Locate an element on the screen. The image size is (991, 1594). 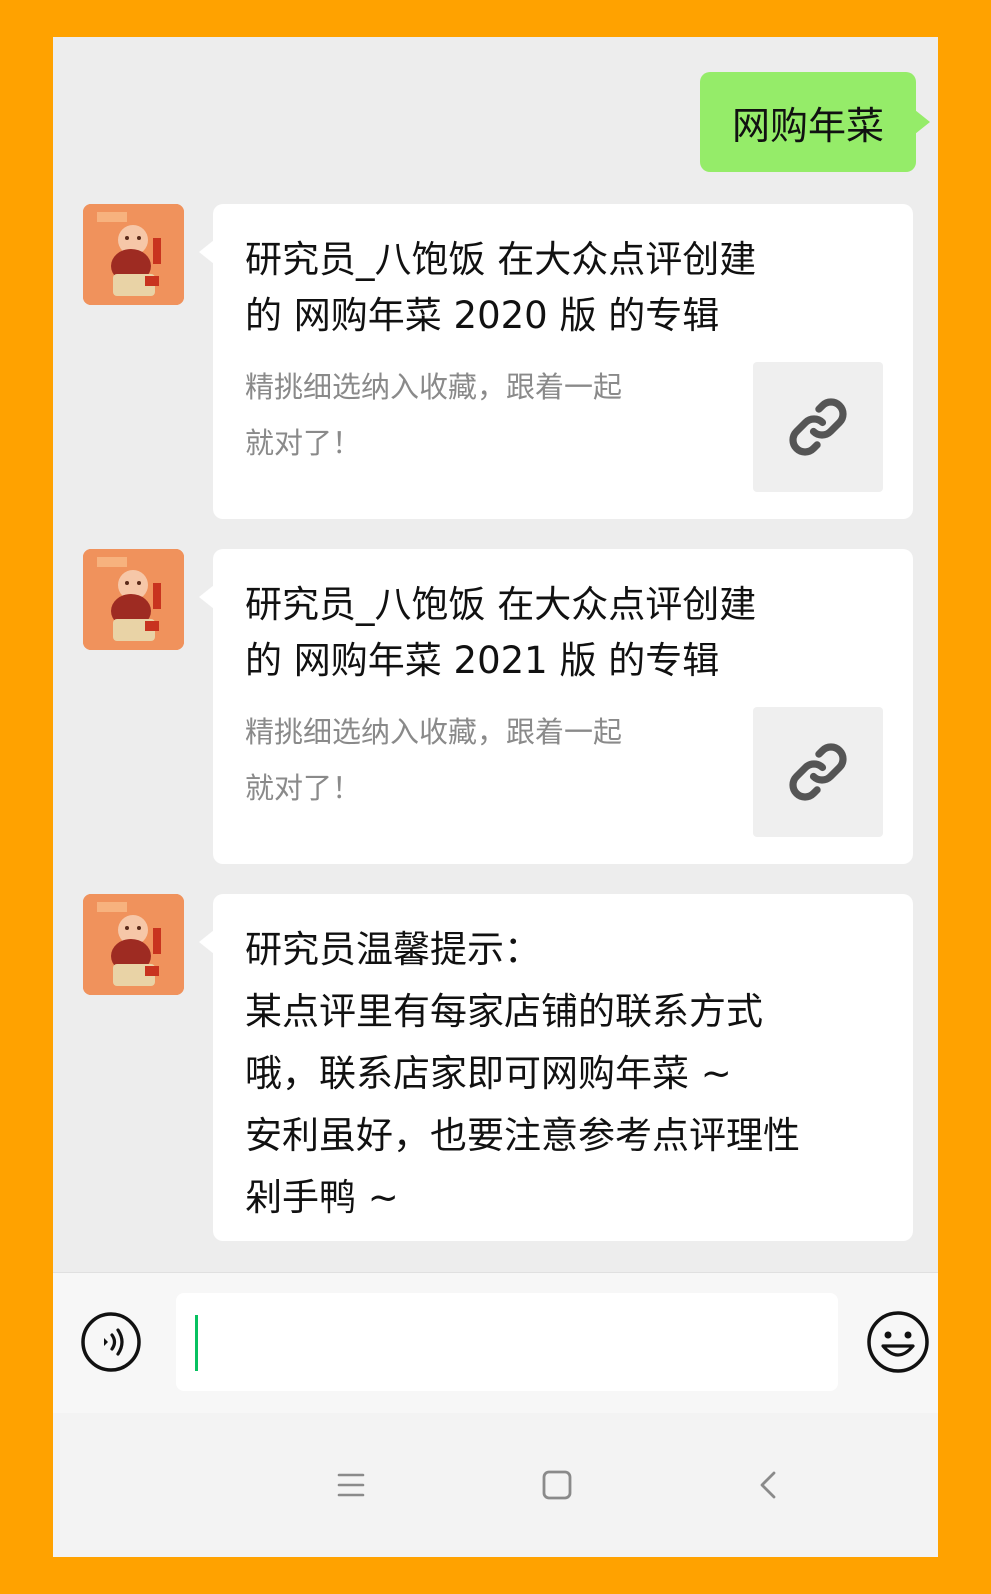
link-card-title: 研究员_八饱饭 在大众点评创建 的 网购年菜 2020 版 的专辑 is located at coordinates (560, 288).